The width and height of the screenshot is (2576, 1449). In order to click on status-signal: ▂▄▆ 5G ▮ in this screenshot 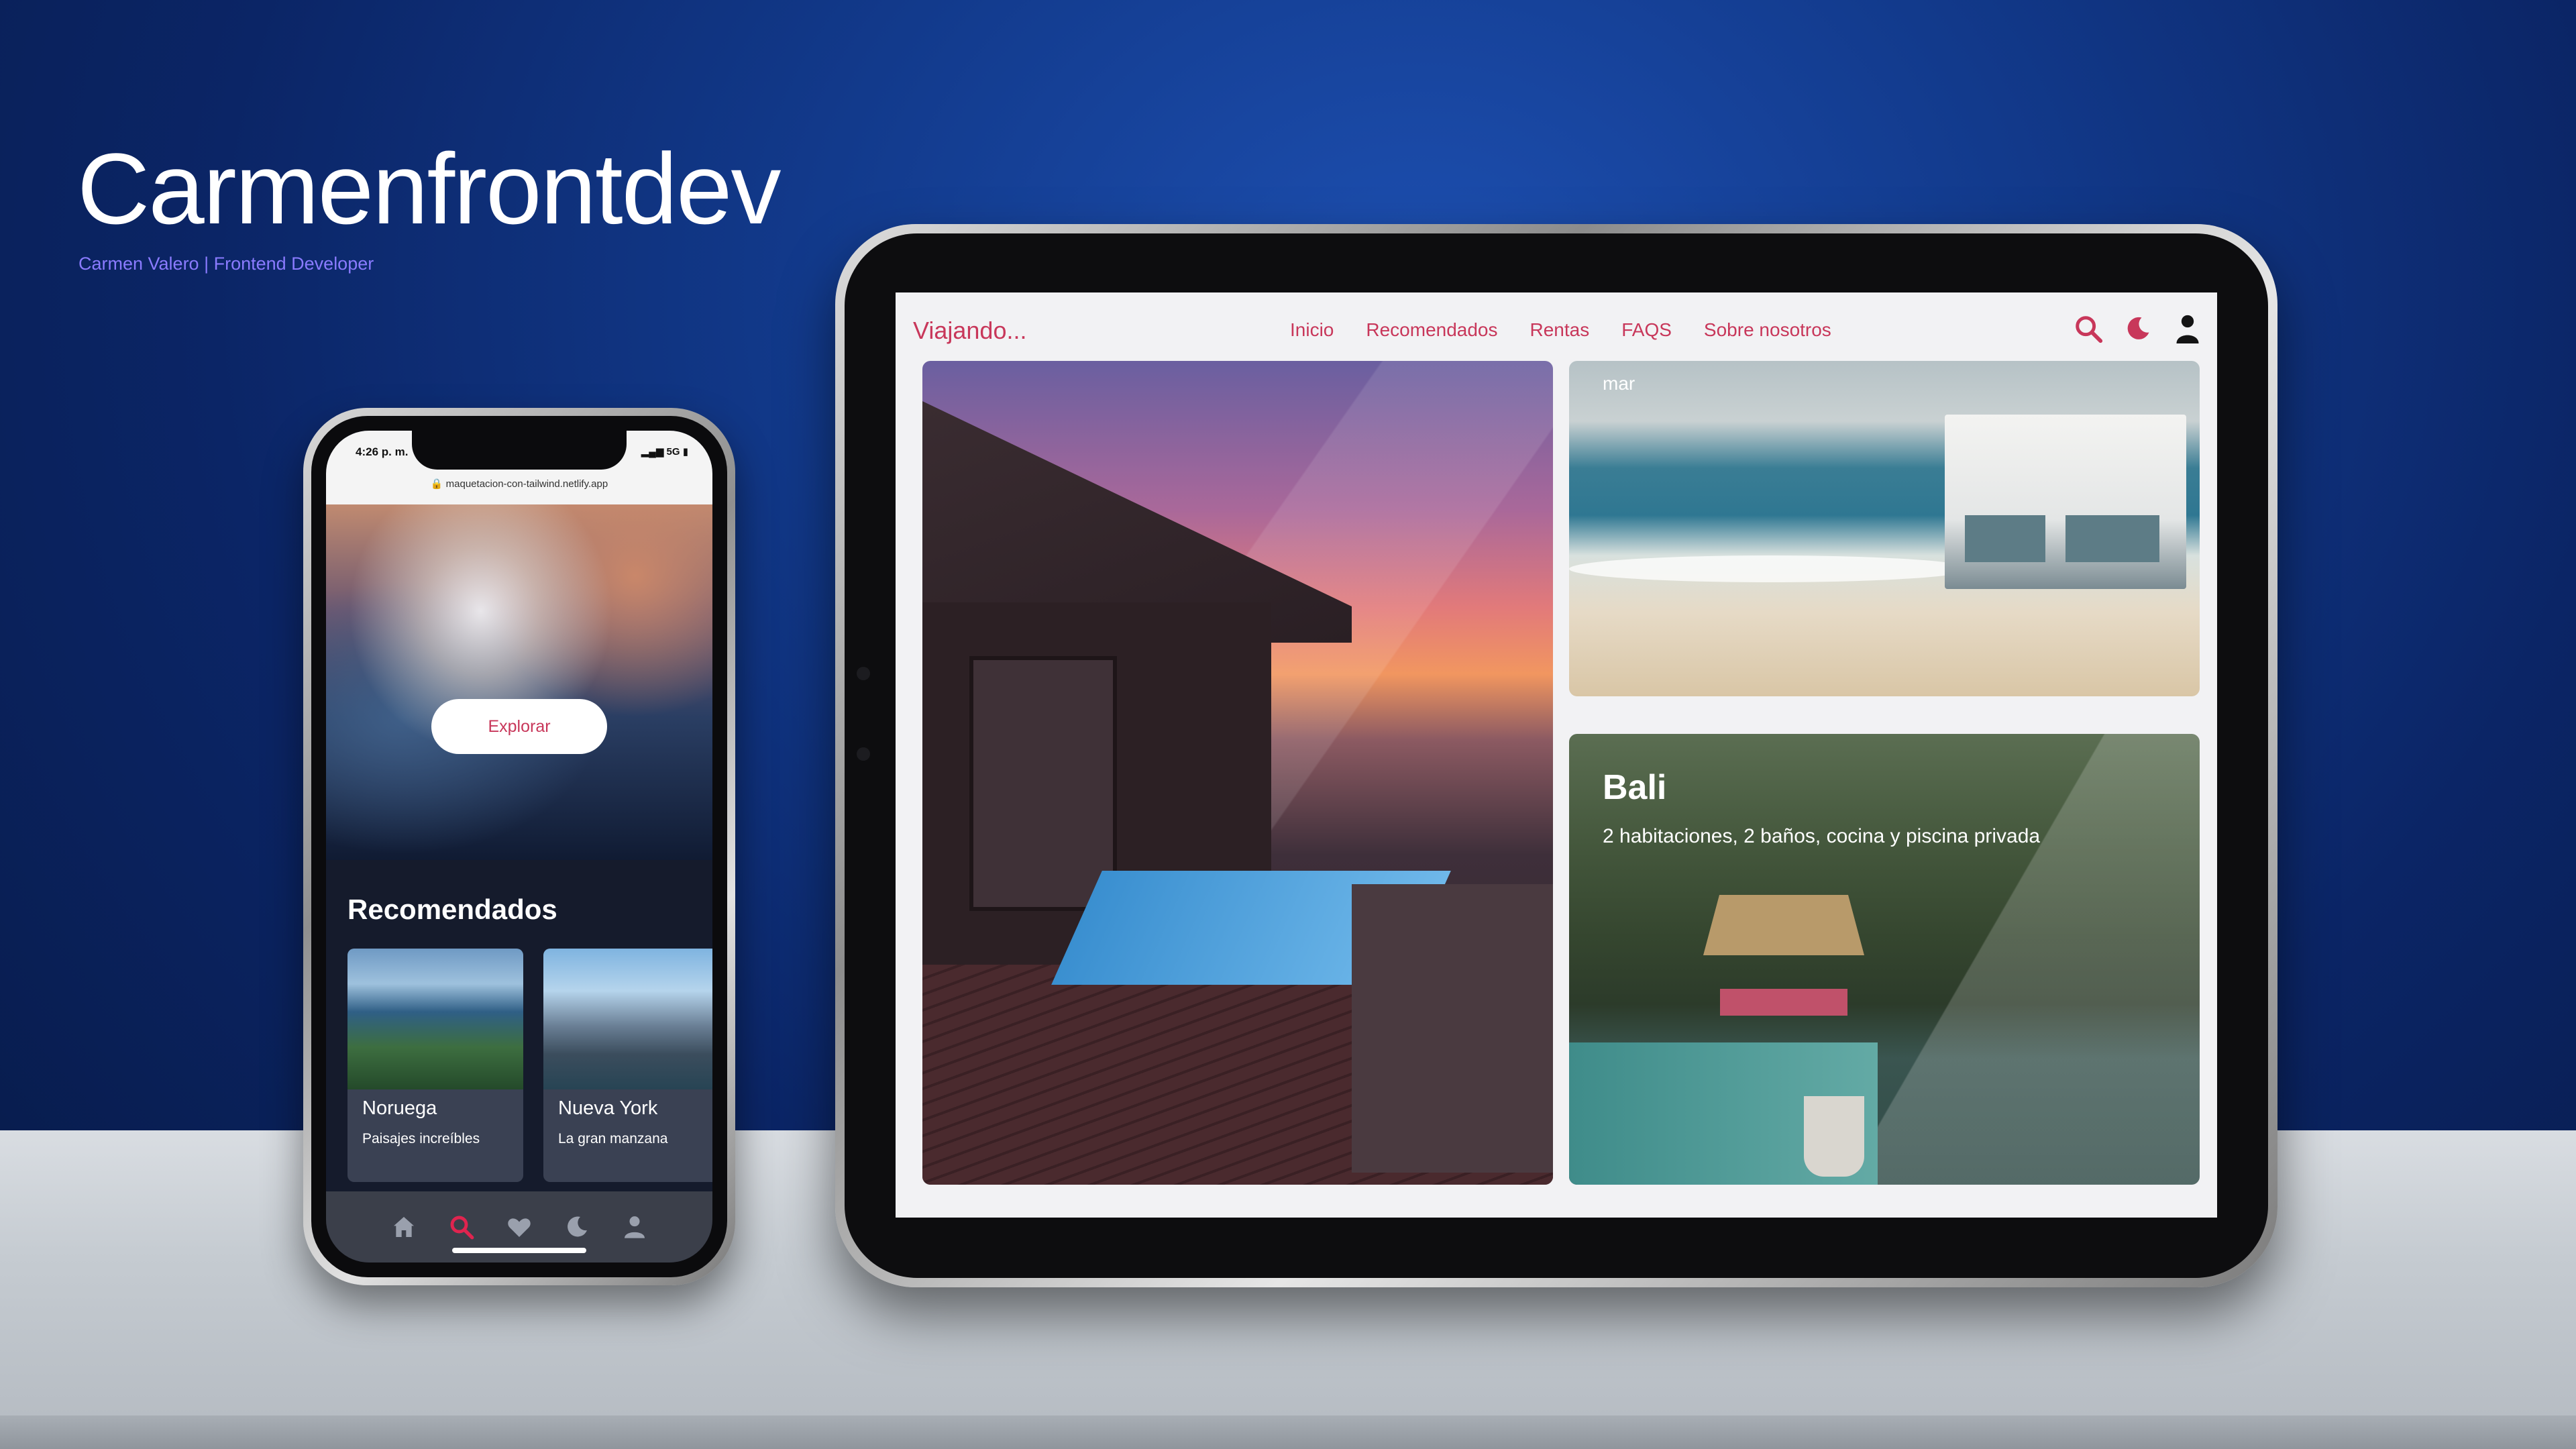, I will do `click(664, 451)`.